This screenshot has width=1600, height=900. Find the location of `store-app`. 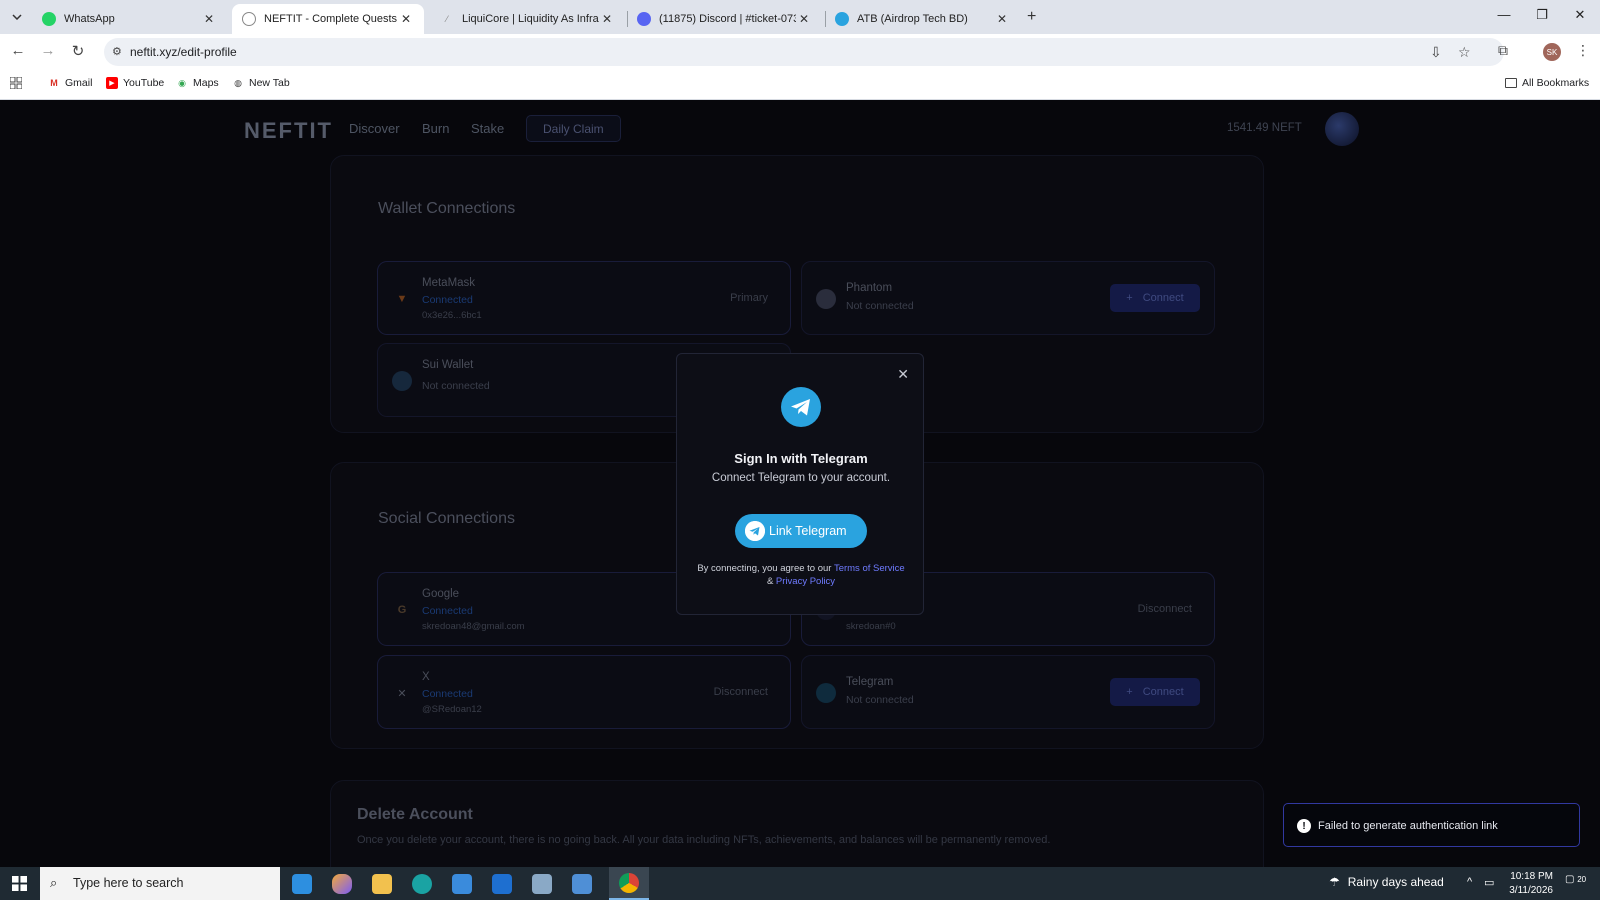

store-app is located at coordinates (462, 883).